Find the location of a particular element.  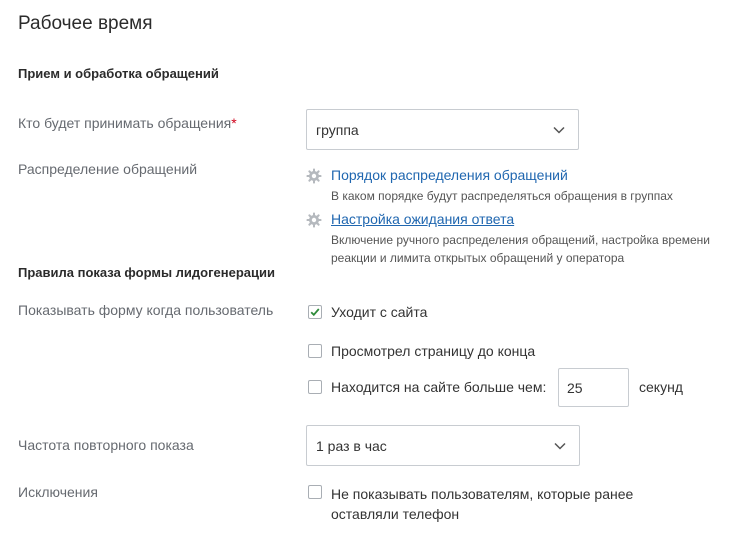

who-accepts-label-text: Кто будет принимать обращения is located at coordinates (125, 123).